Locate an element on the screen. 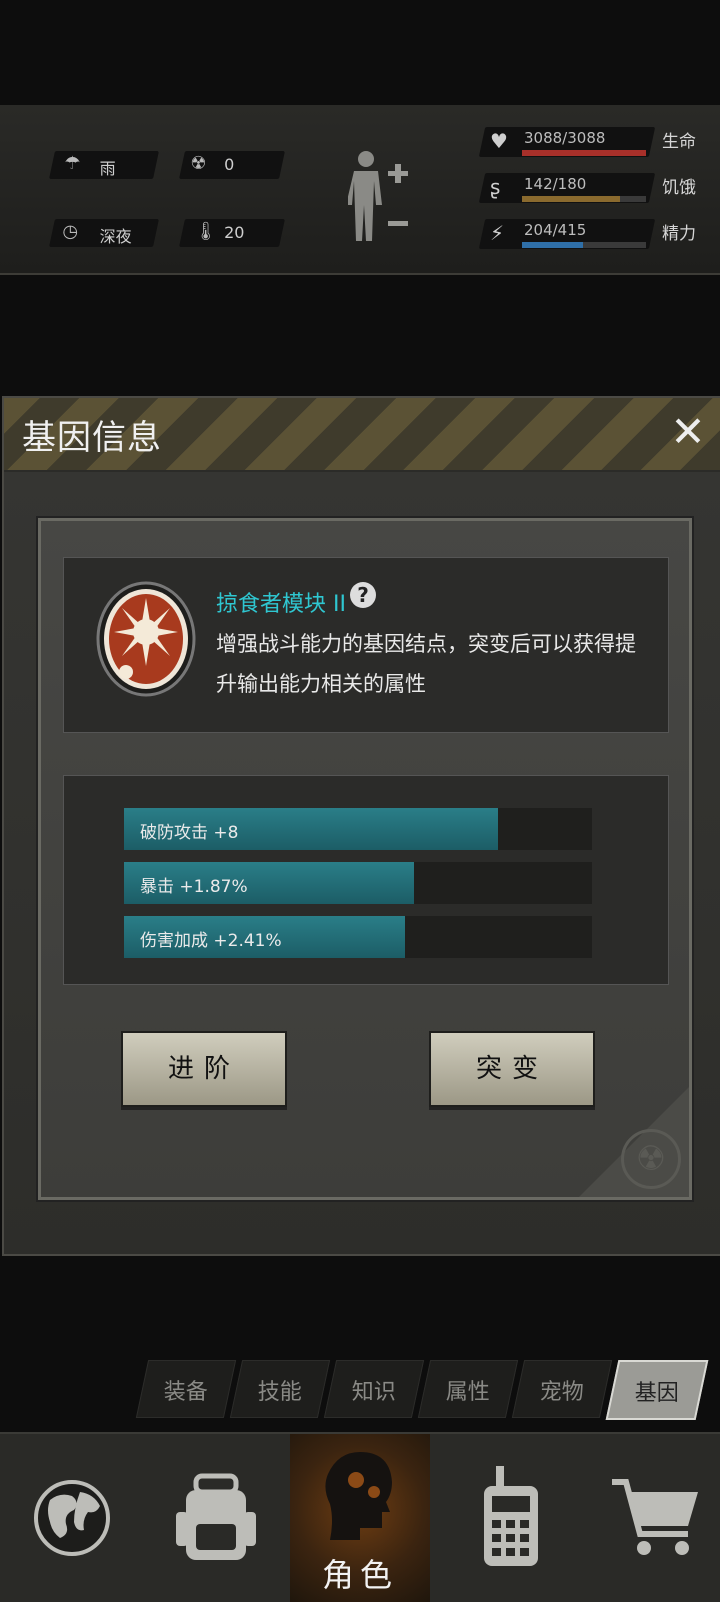 Image resolution: width=720 pixels, height=1602 pixels. energy-value: 204/415 is located at coordinates (555, 230).